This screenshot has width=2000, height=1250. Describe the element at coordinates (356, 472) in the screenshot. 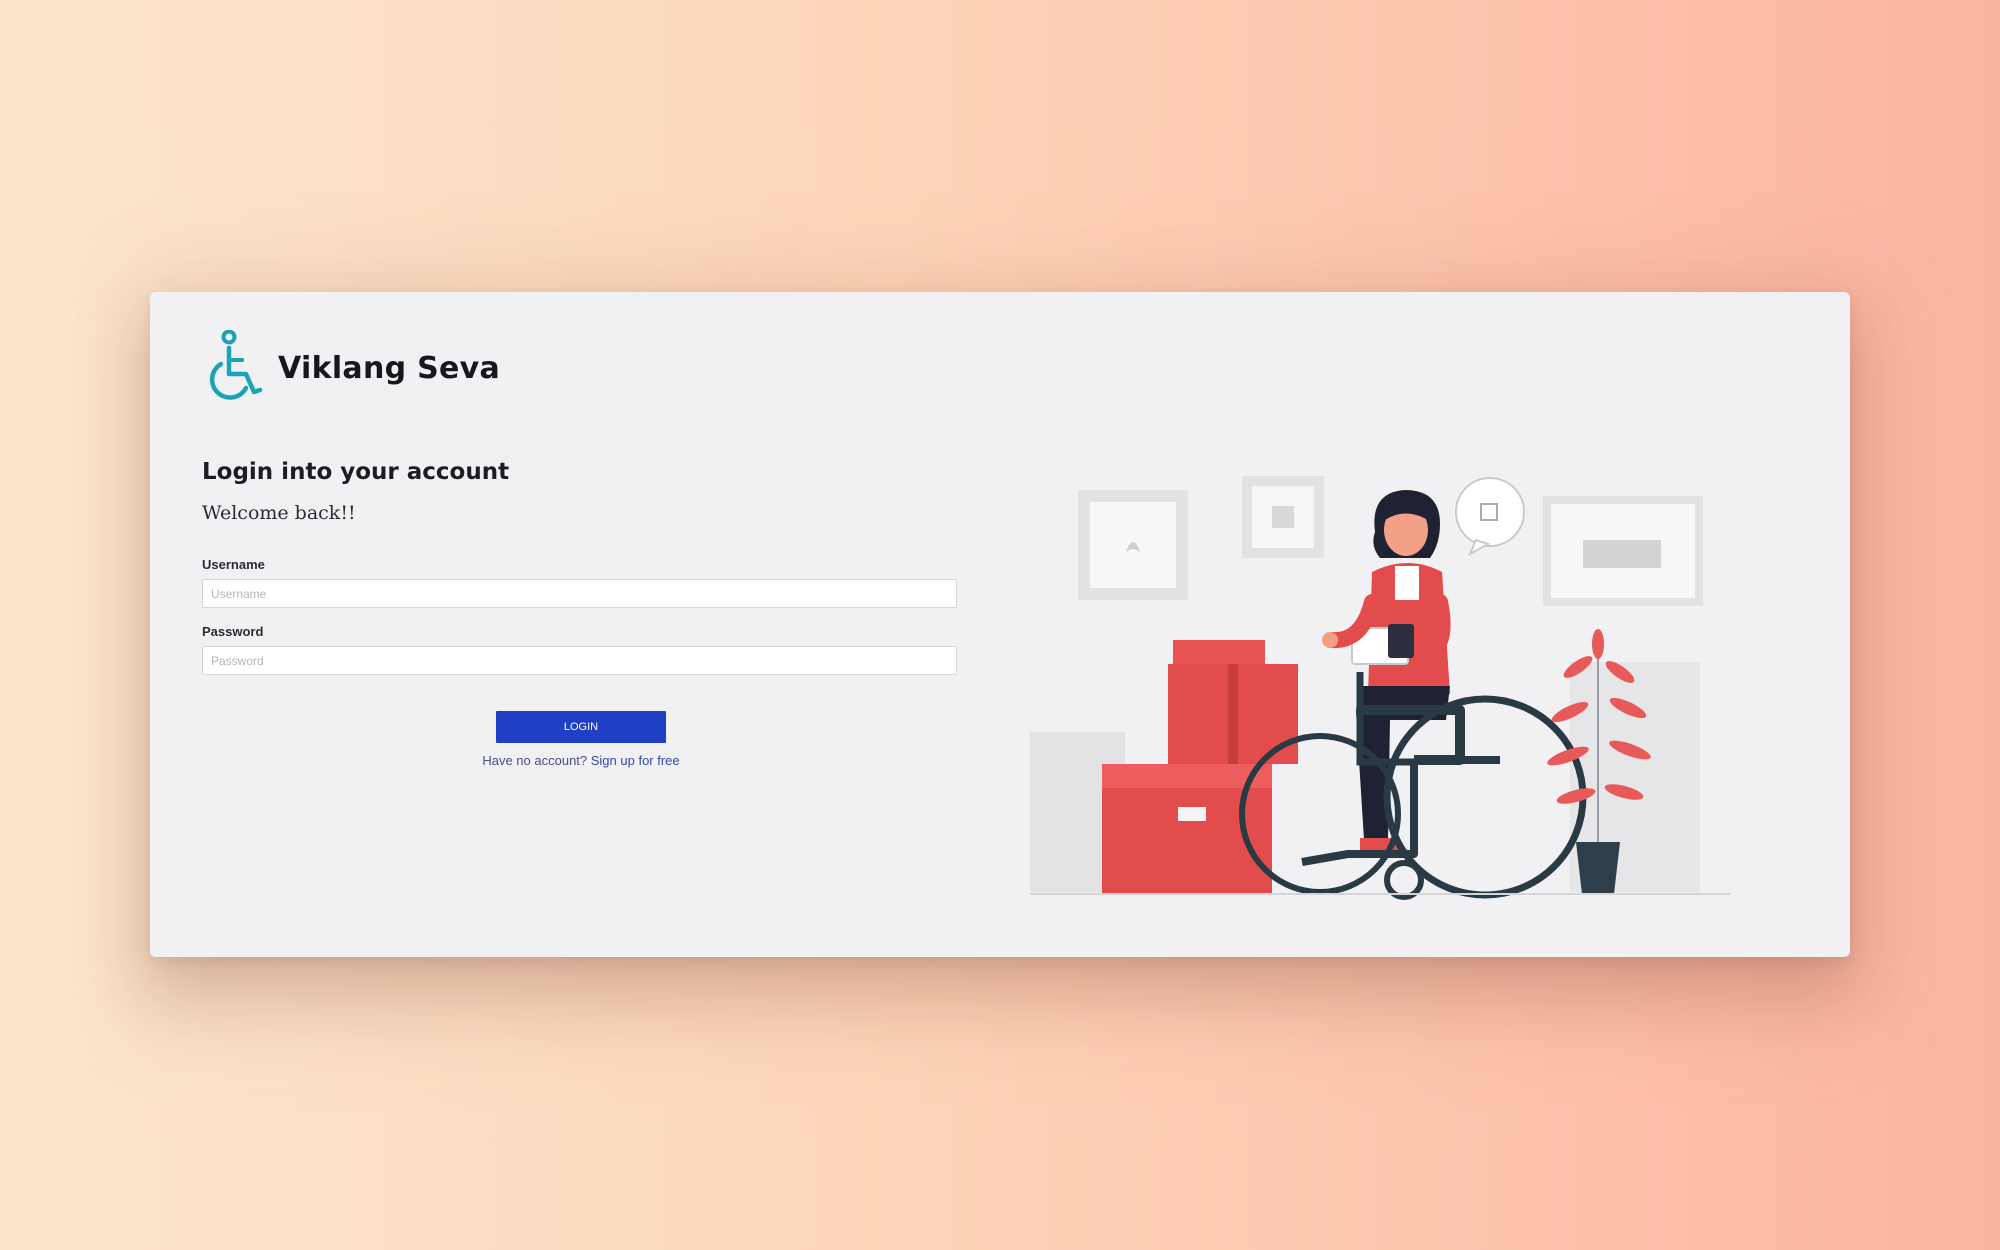

I see `page-title: Login into your account` at that location.